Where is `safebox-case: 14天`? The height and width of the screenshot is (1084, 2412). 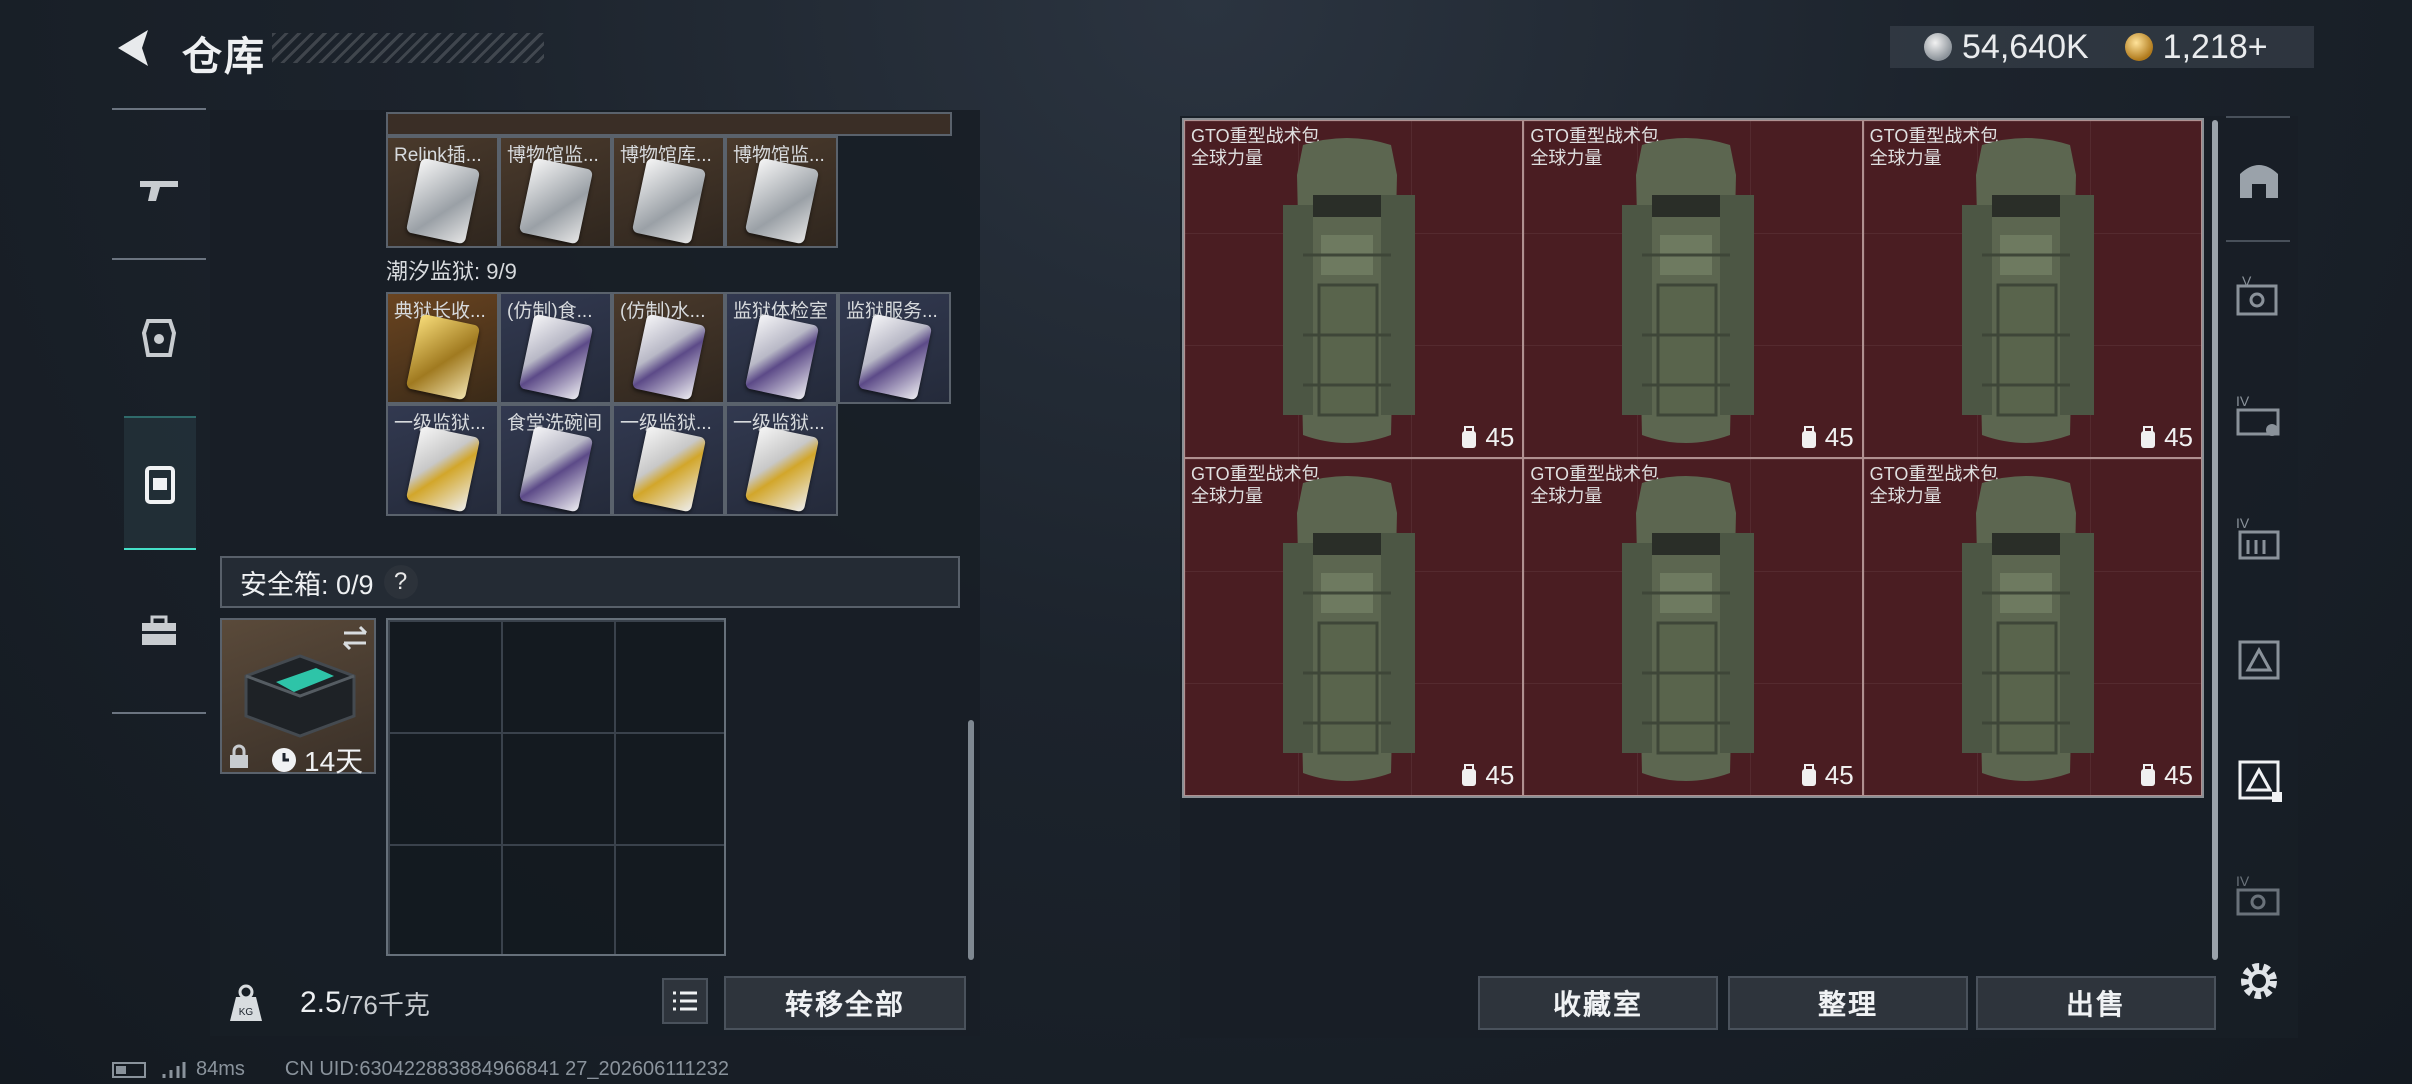
safebox-case: 14天 is located at coordinates (298, 697).